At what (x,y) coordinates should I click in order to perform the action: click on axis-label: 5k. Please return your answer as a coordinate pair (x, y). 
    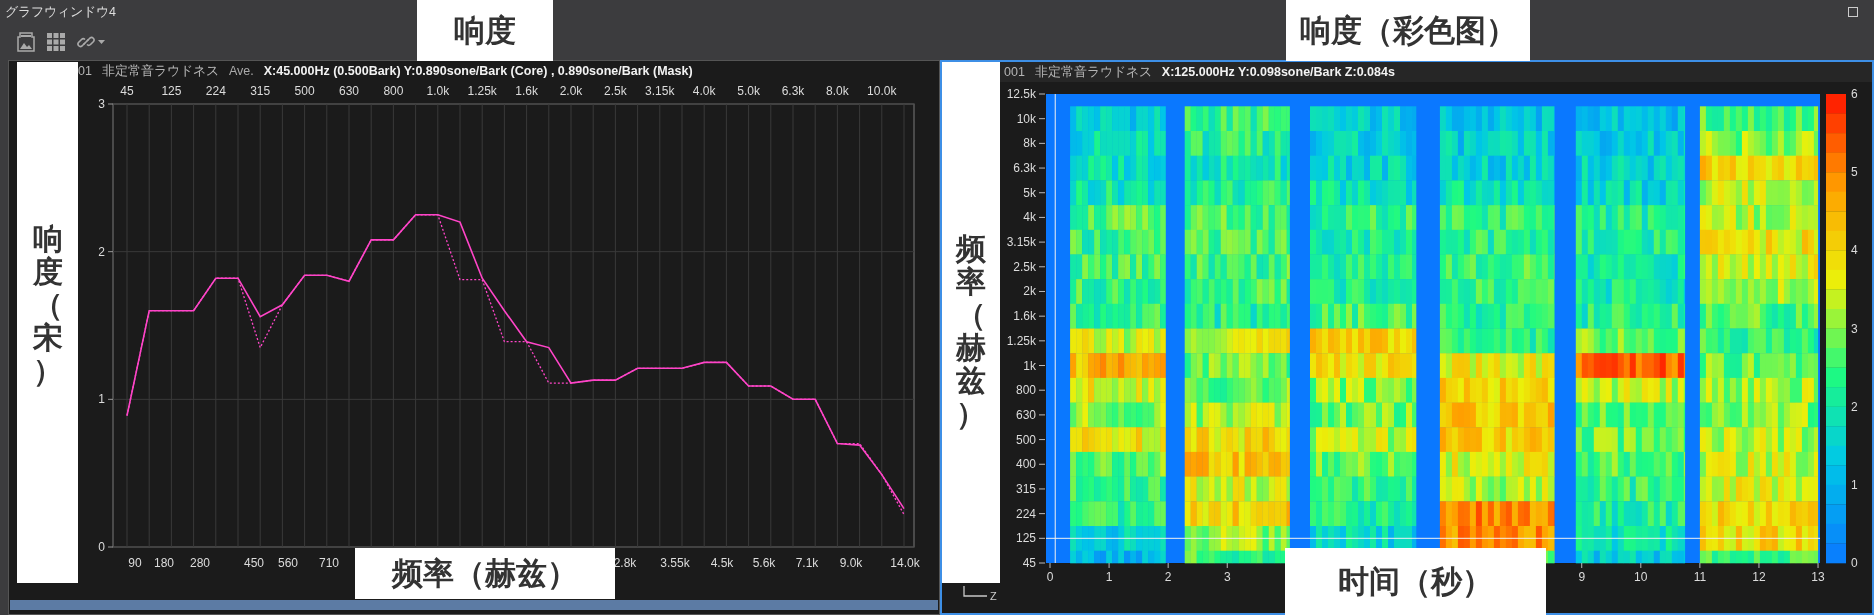
    Looking at the image, I should click on (1029, 192).